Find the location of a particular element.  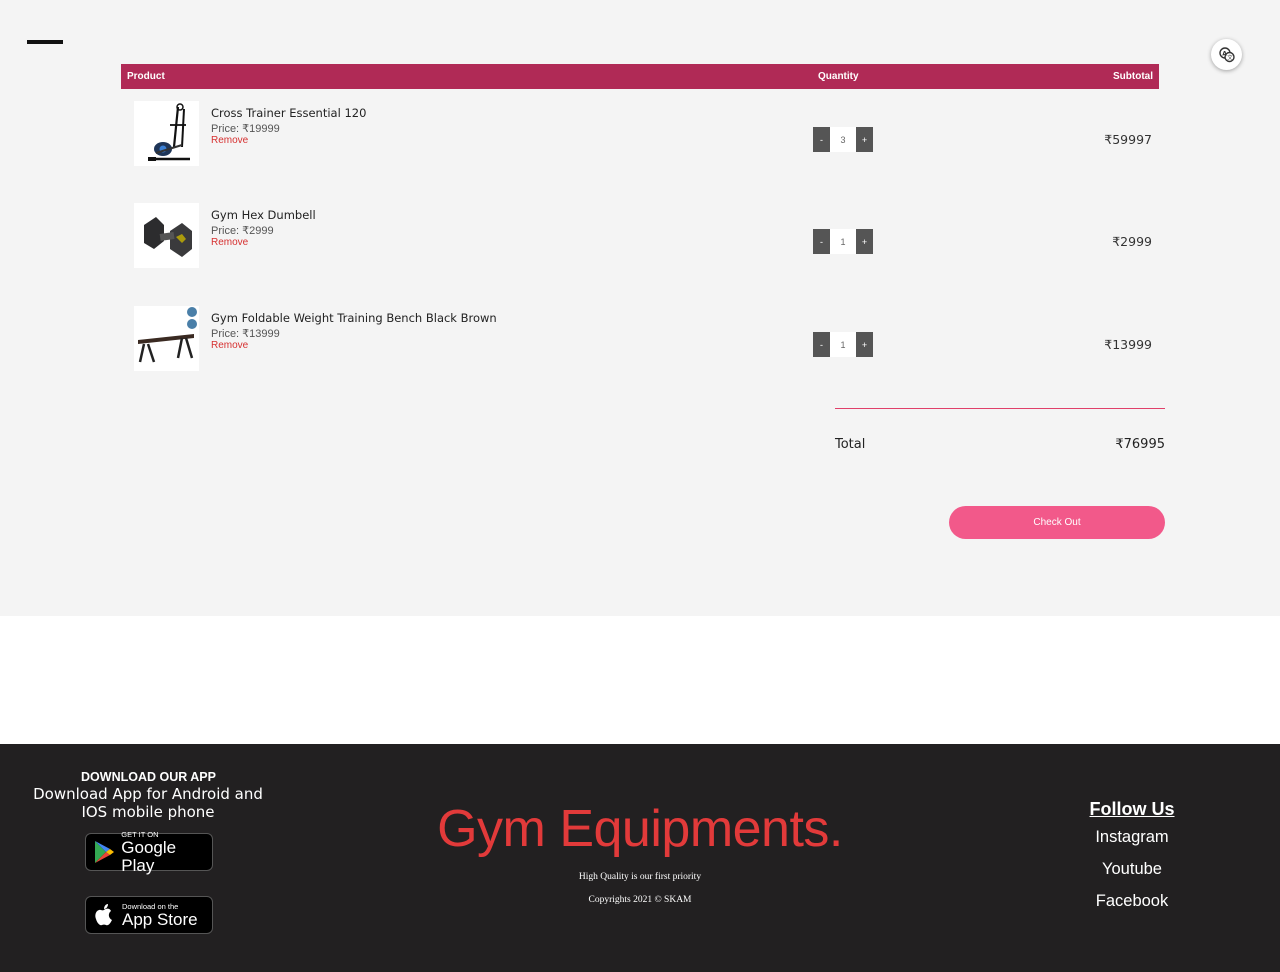

row-subtotal: ₹2999 is located at coordinates (1132, 241).